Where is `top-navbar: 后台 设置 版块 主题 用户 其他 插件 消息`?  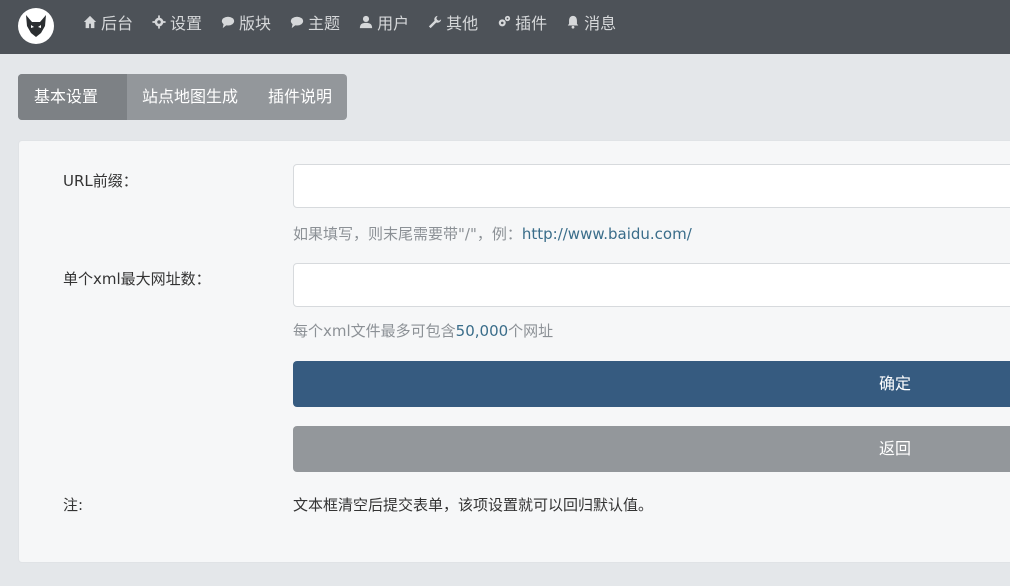
top-navbar: 后台 设置 版块 主题 用户 其他 插件 消息 is located at coordinates (505, 27).